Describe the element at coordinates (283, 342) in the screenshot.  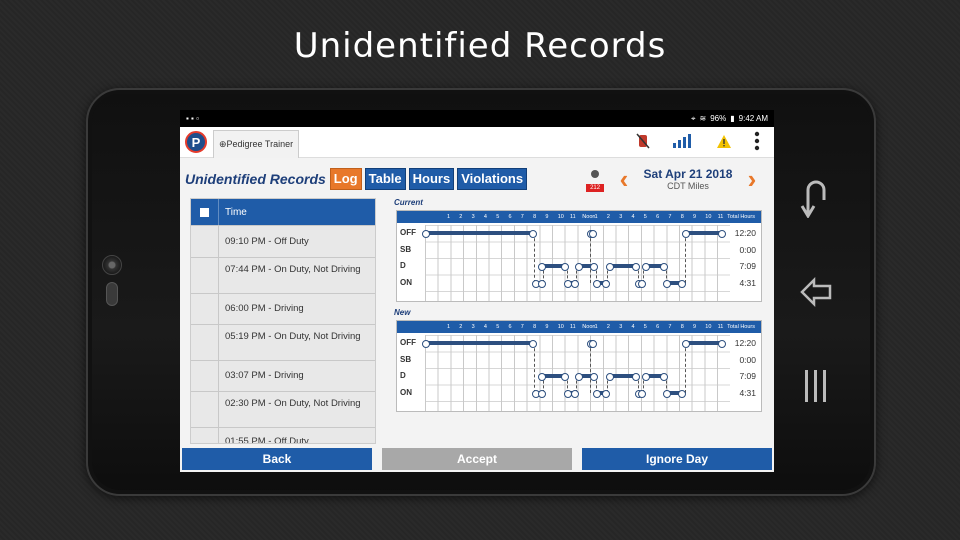
I see `list-item: 05:19 PM - On Duty, Not Driving` at that location.